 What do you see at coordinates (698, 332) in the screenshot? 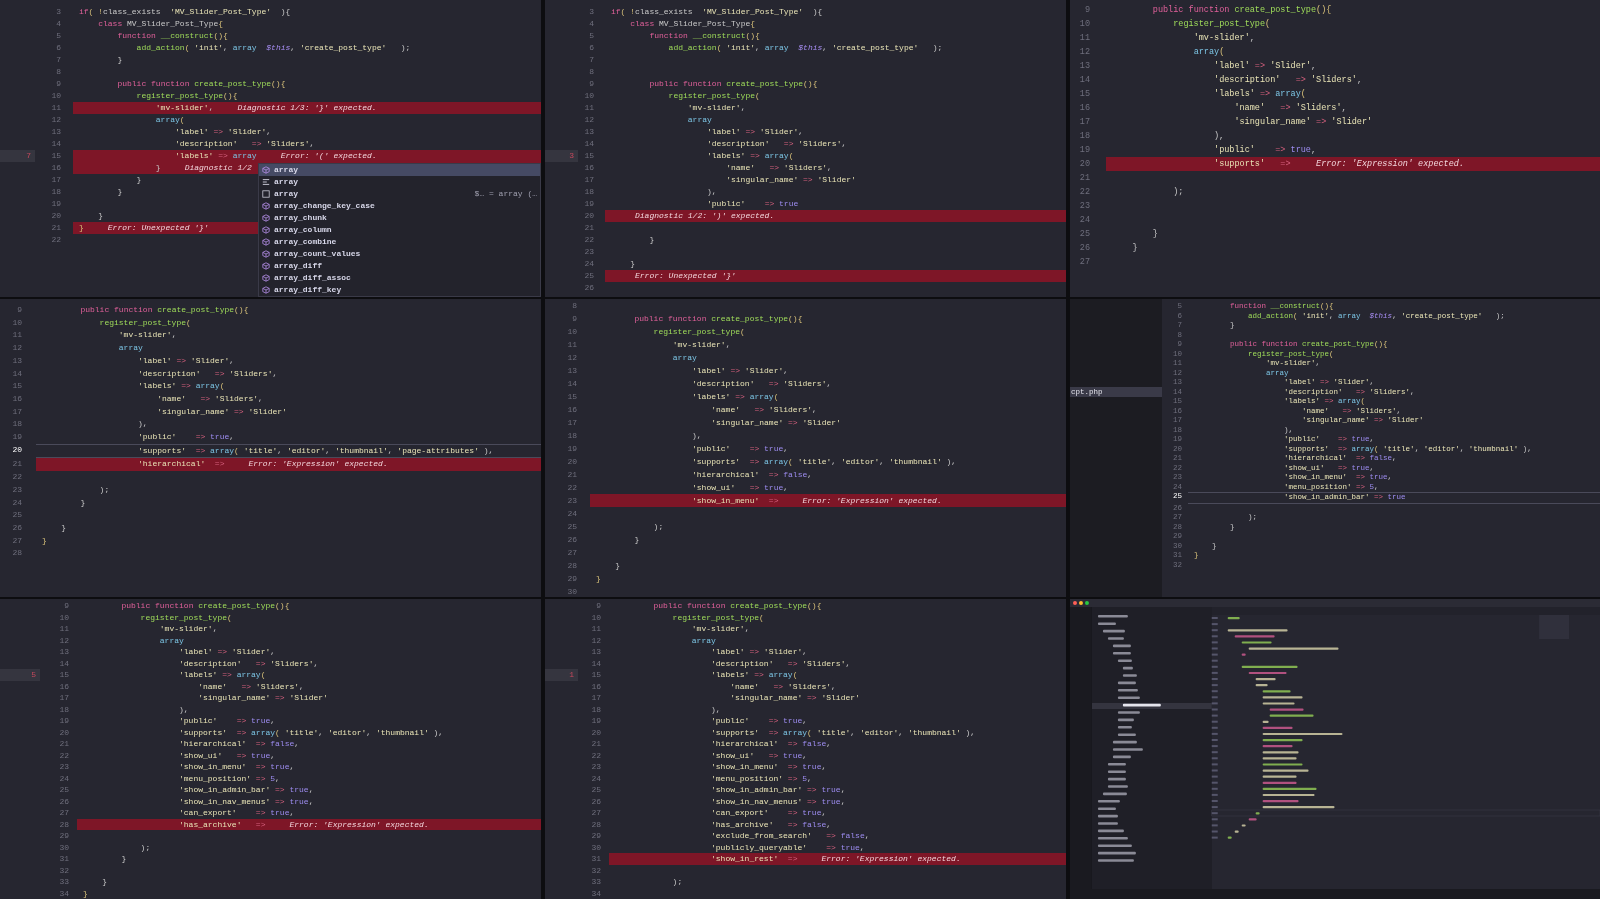
I see `code-line: register_post_type(` at bounding box center [698, 332].